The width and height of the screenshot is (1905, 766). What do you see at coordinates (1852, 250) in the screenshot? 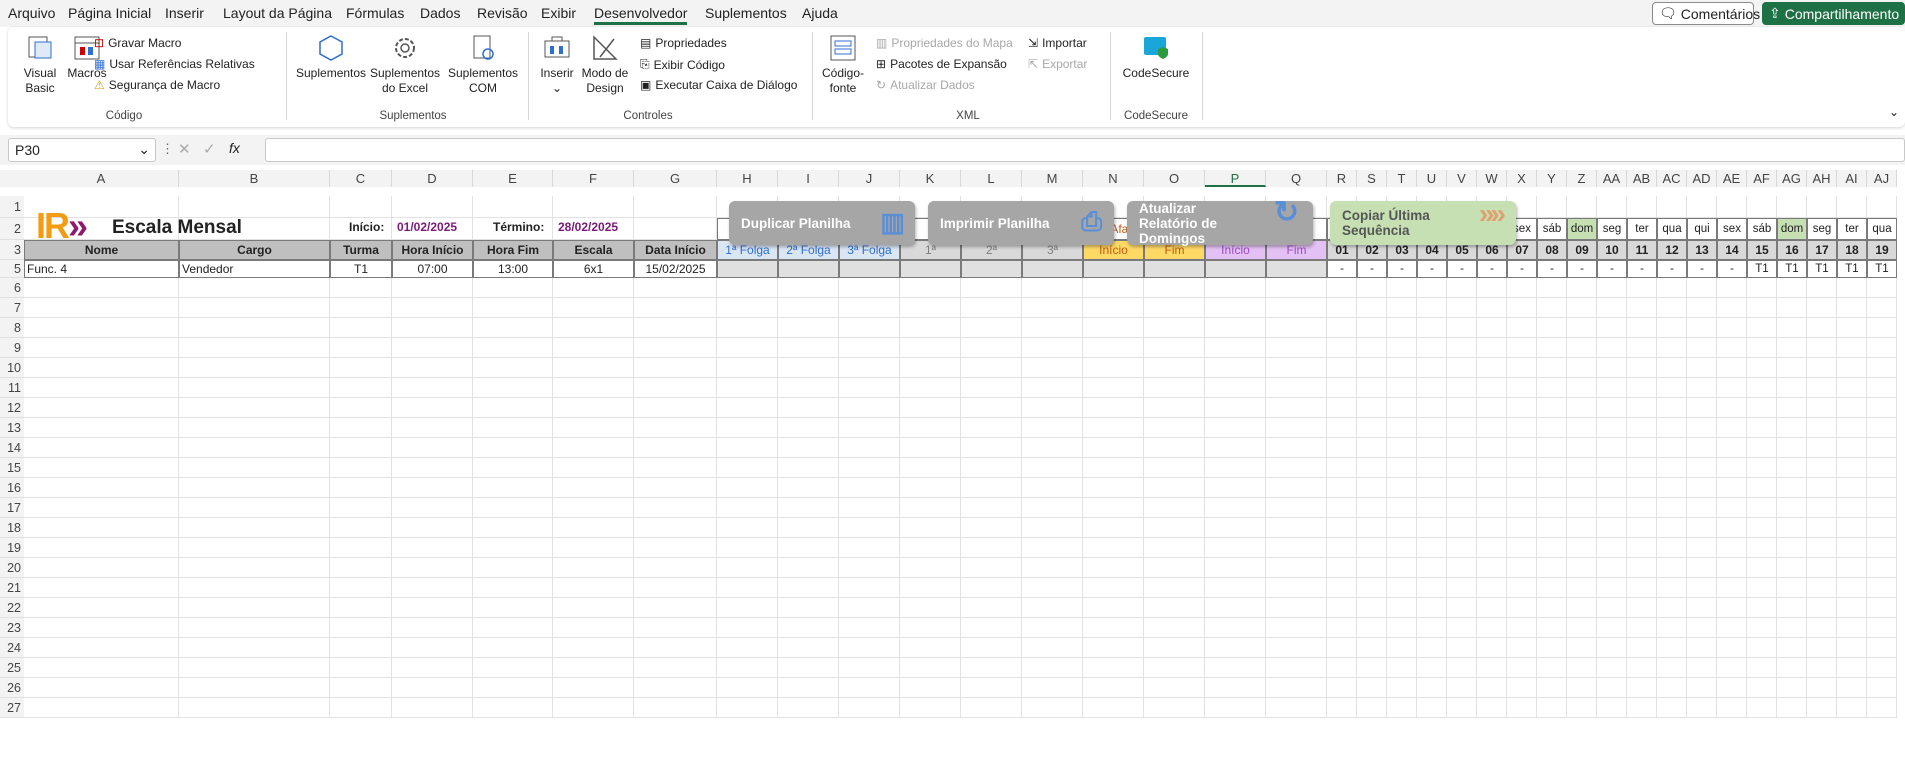
I see `day-number-cell: 18` at bounding box center [1852, 250].